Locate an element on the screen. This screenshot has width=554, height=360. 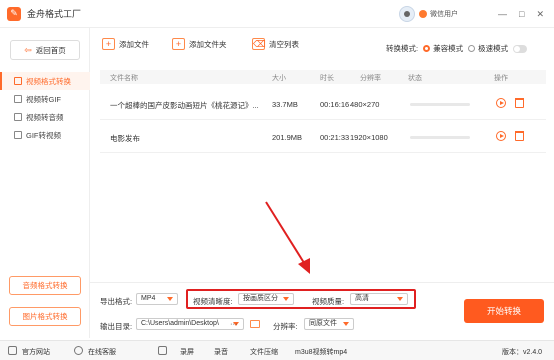
sidebar-item-label: 视频转GIF is located at coordinates (43, 99).